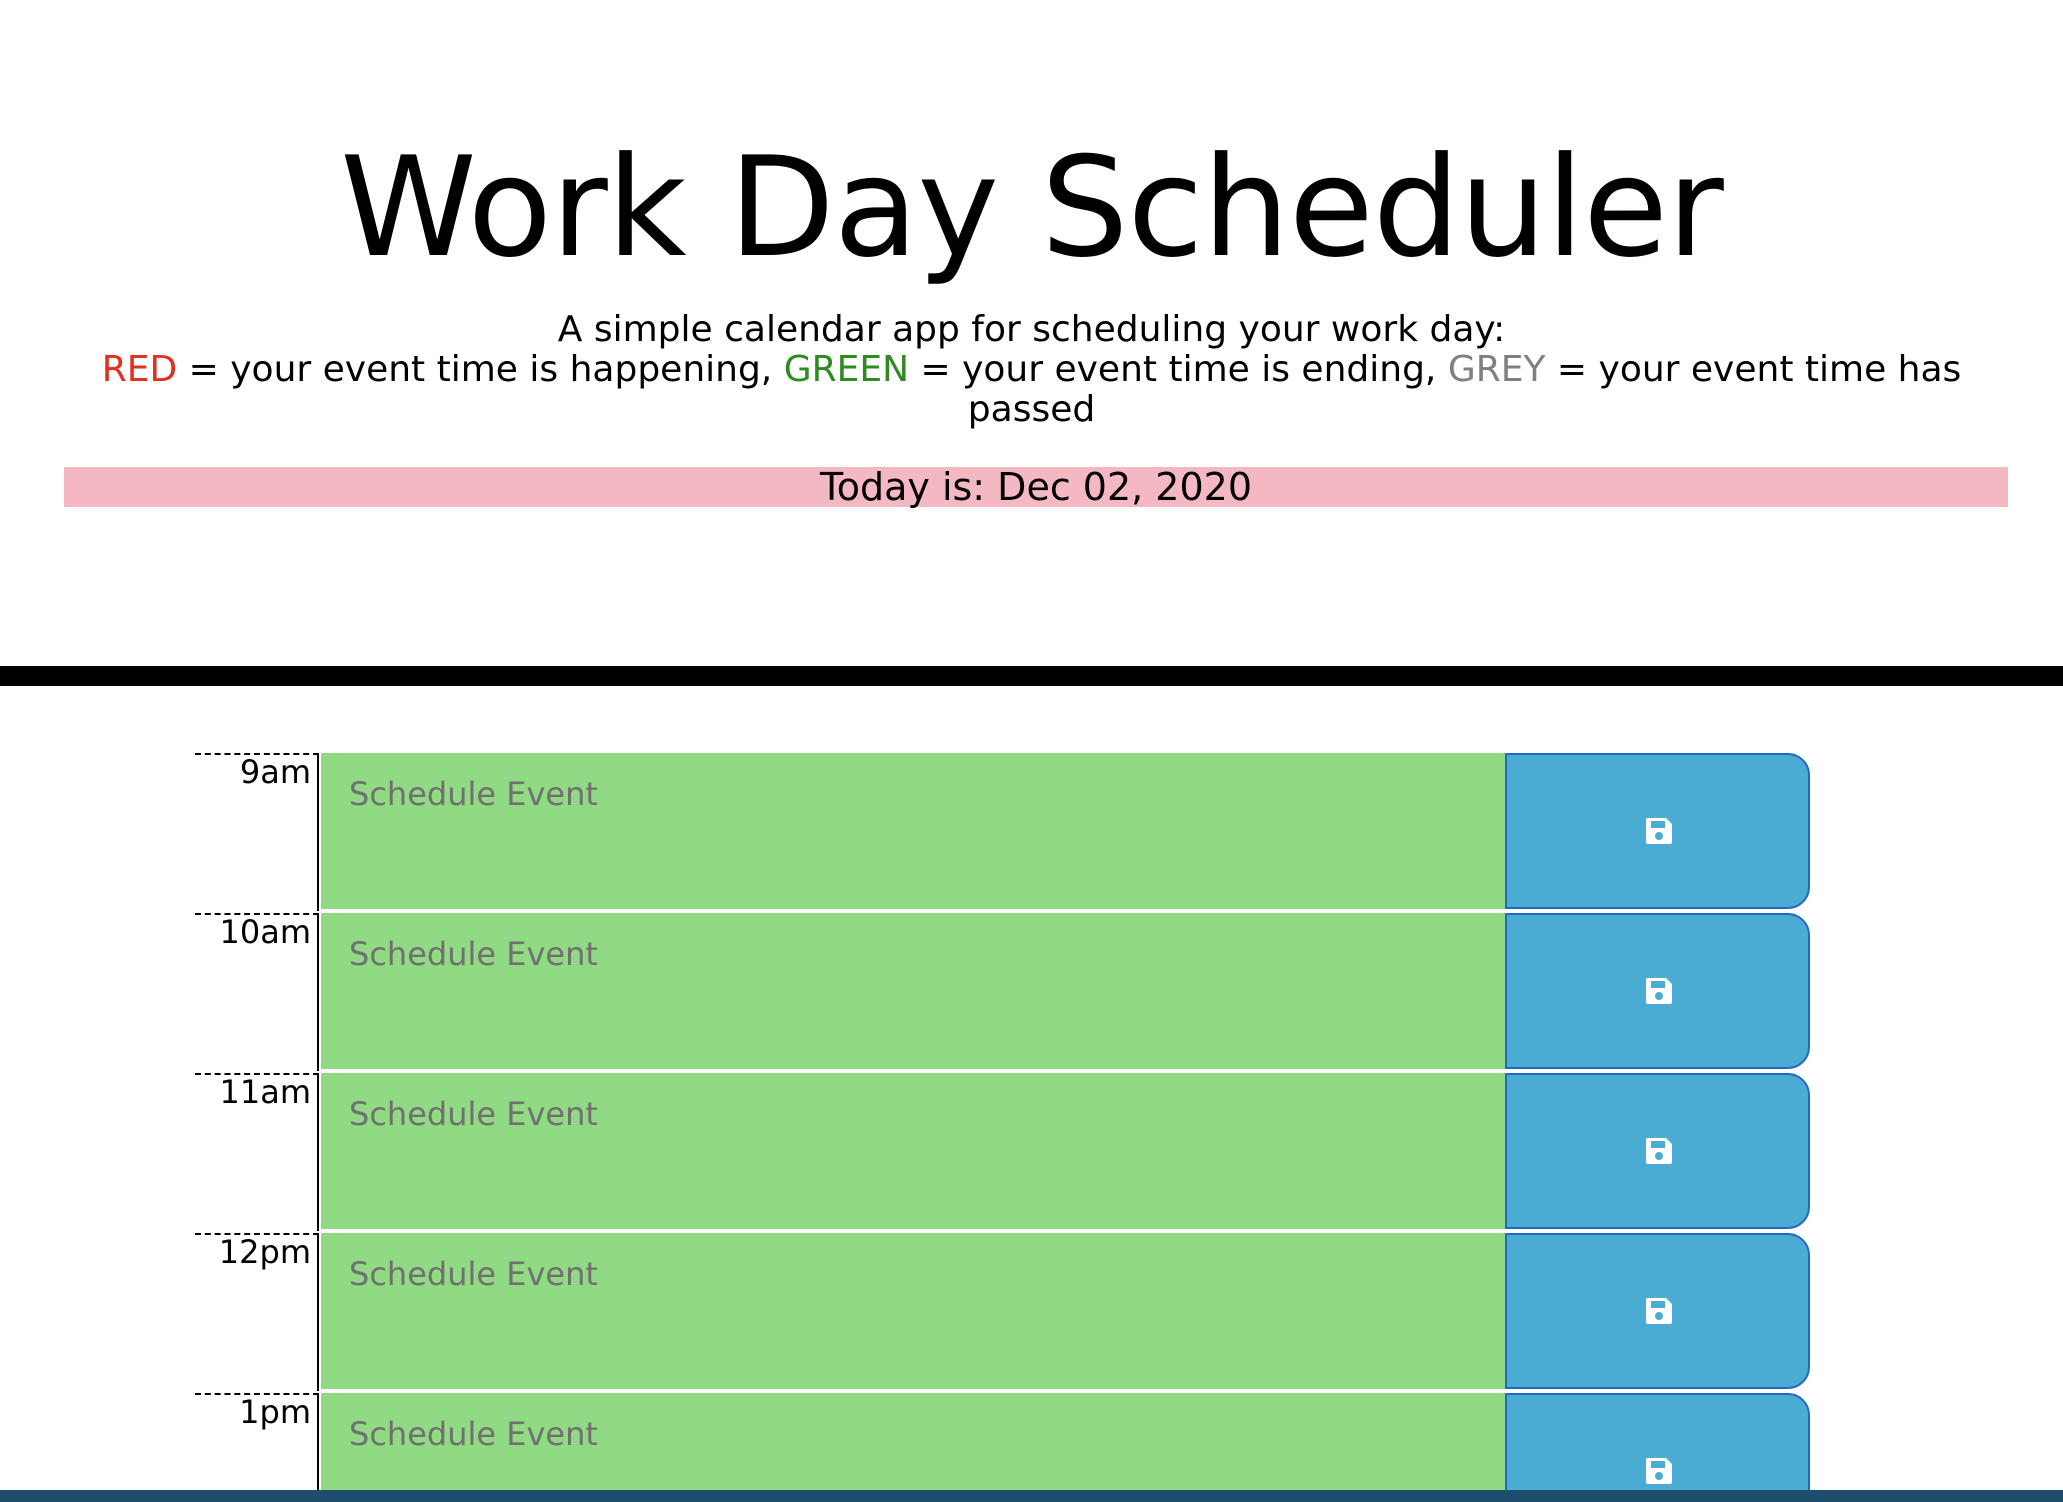 Image resolution: width=2063 pixels, height=1502 pixels. I want to click on legend-red-text: = your event time is happening,, so click(480, 369).